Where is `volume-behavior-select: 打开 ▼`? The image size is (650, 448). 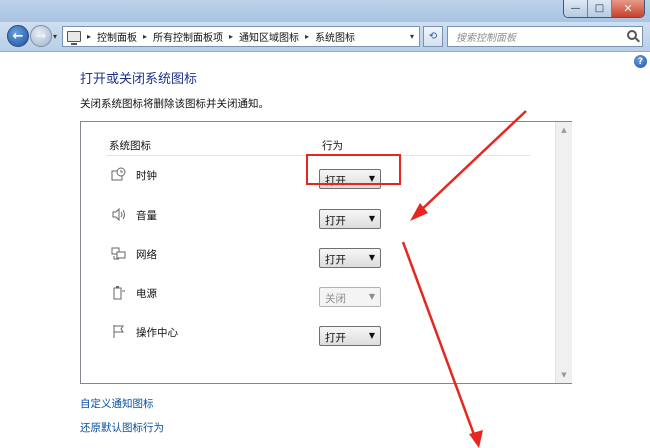 volume-behavior-select: 打开 ▼ is located at coordinates (350, 219).